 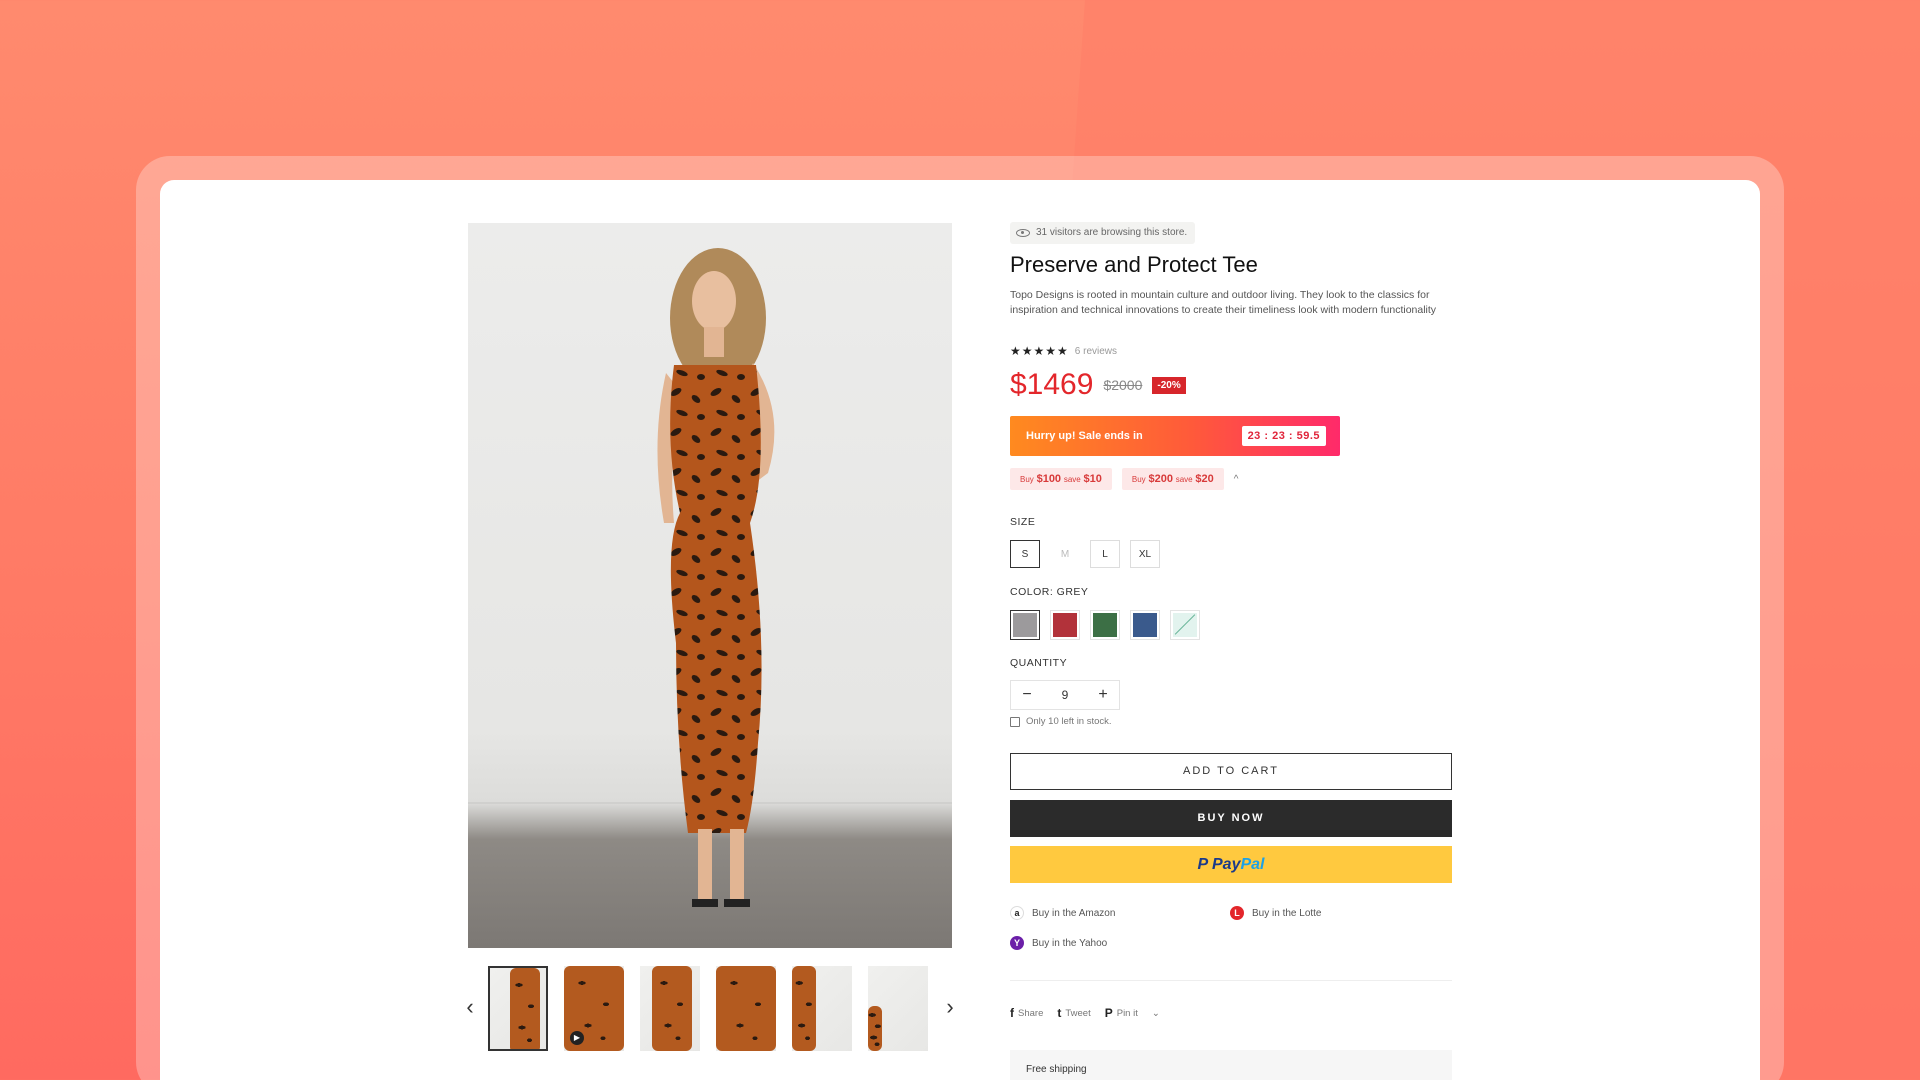 What do you see at coordinates (1236, 479) in the screenshot?
I see `chevron-up-icon: ^` at bounding box center [1236, 479].